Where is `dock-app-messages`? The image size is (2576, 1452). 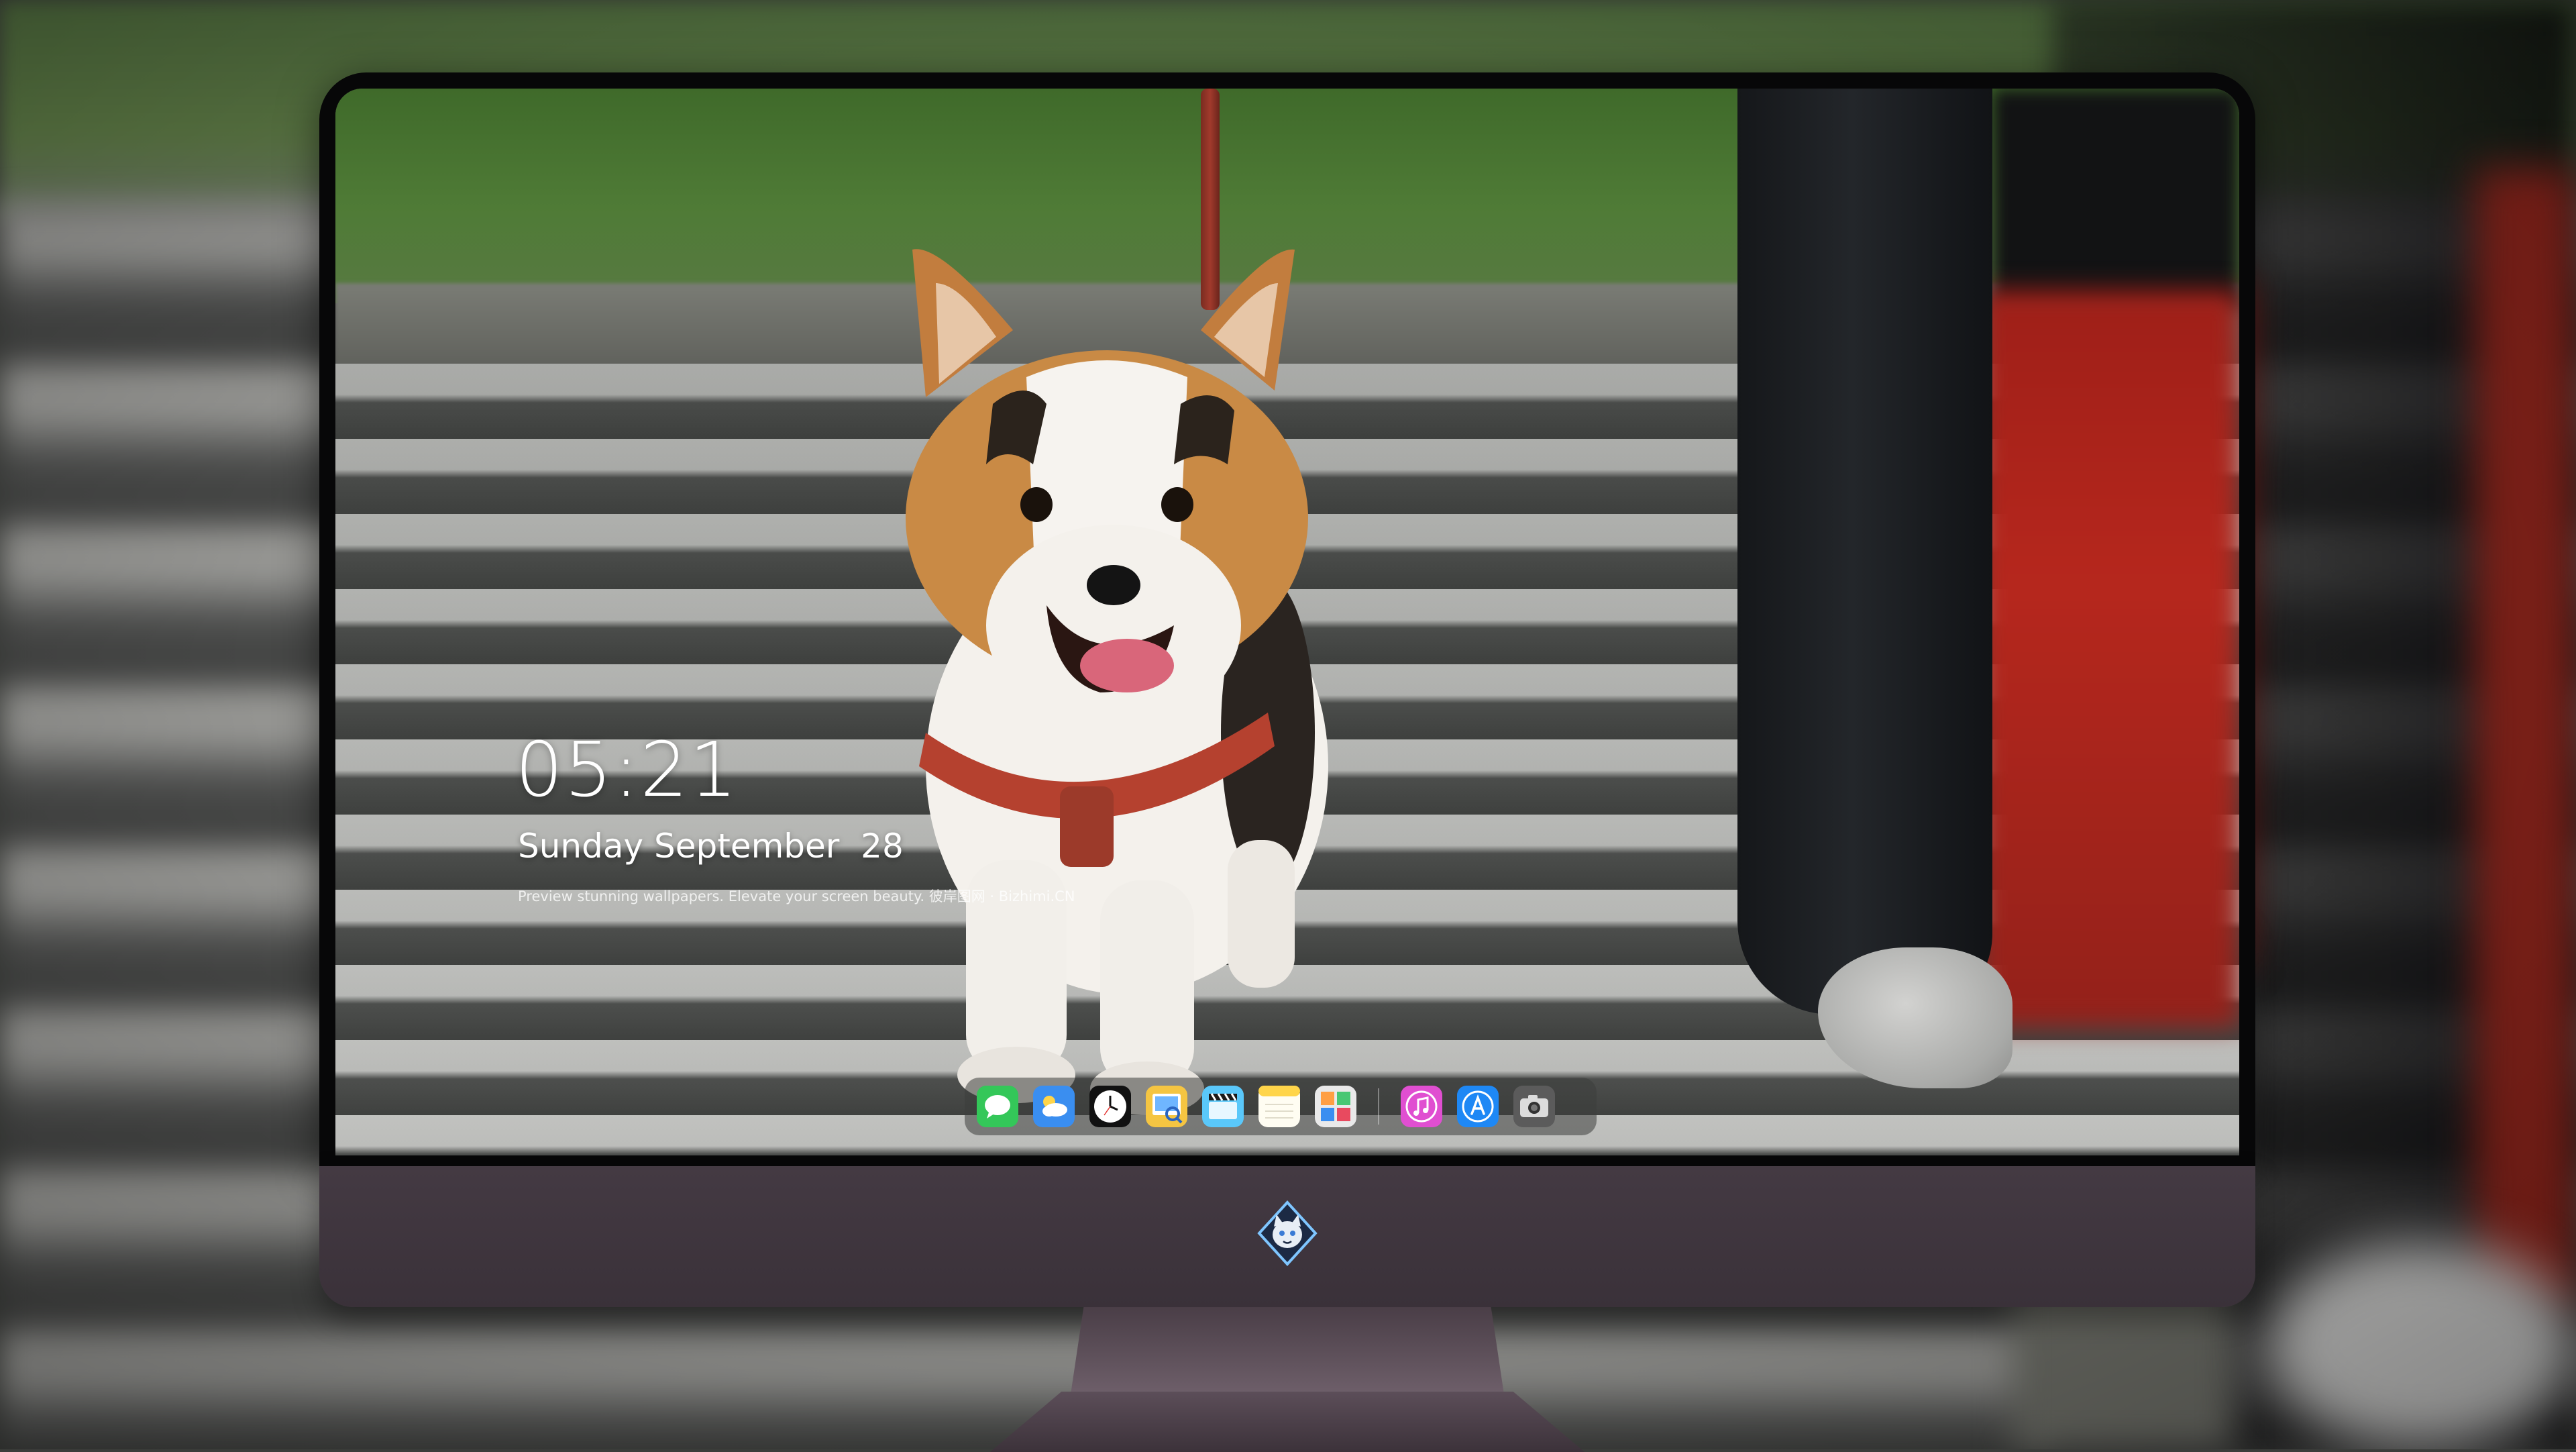
dock-app-messages is located at coordinates (997, 1107).